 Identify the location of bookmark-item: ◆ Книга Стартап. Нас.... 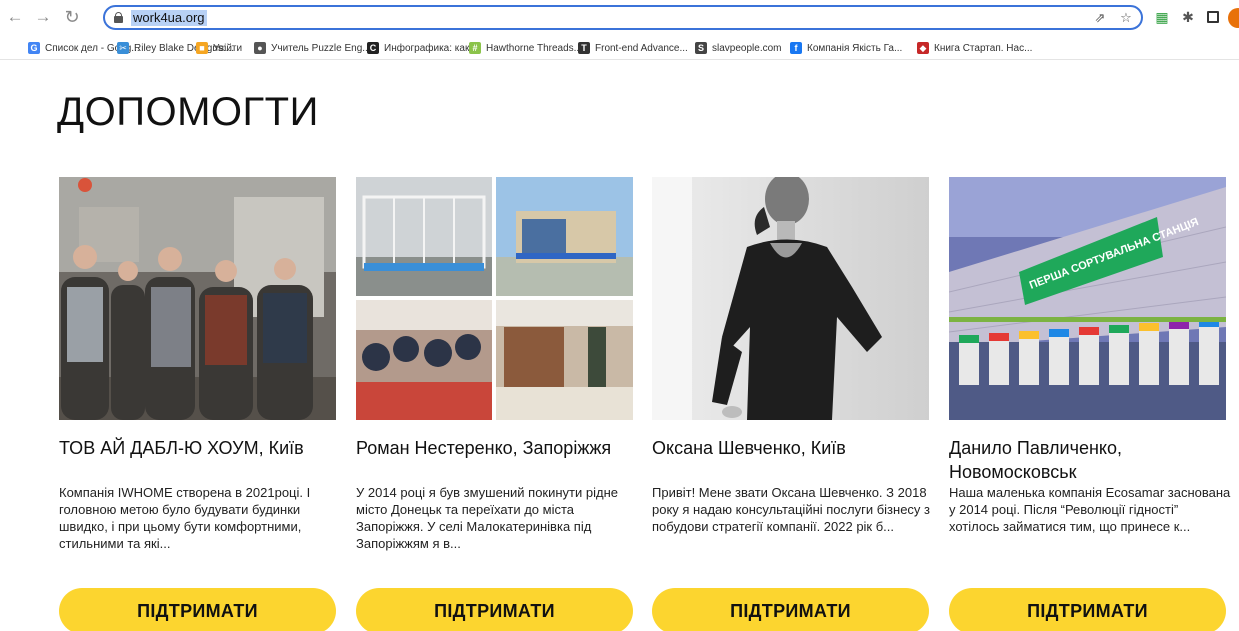
(974, 48).